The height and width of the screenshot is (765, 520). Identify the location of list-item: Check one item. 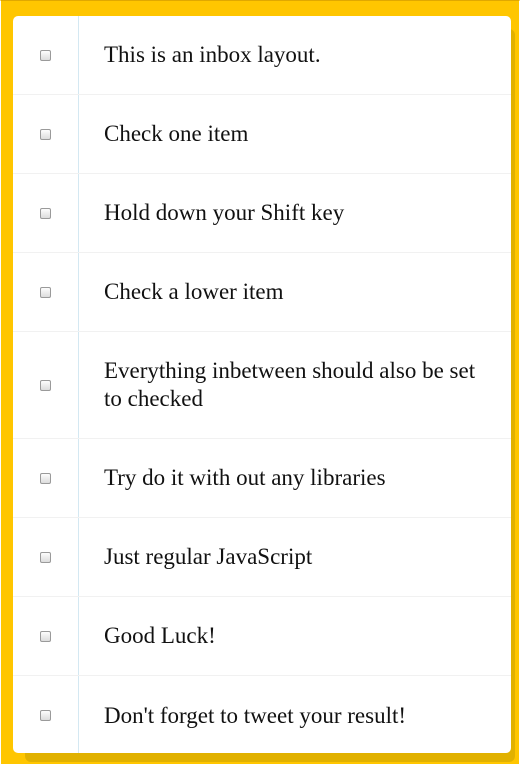
(262, 134).